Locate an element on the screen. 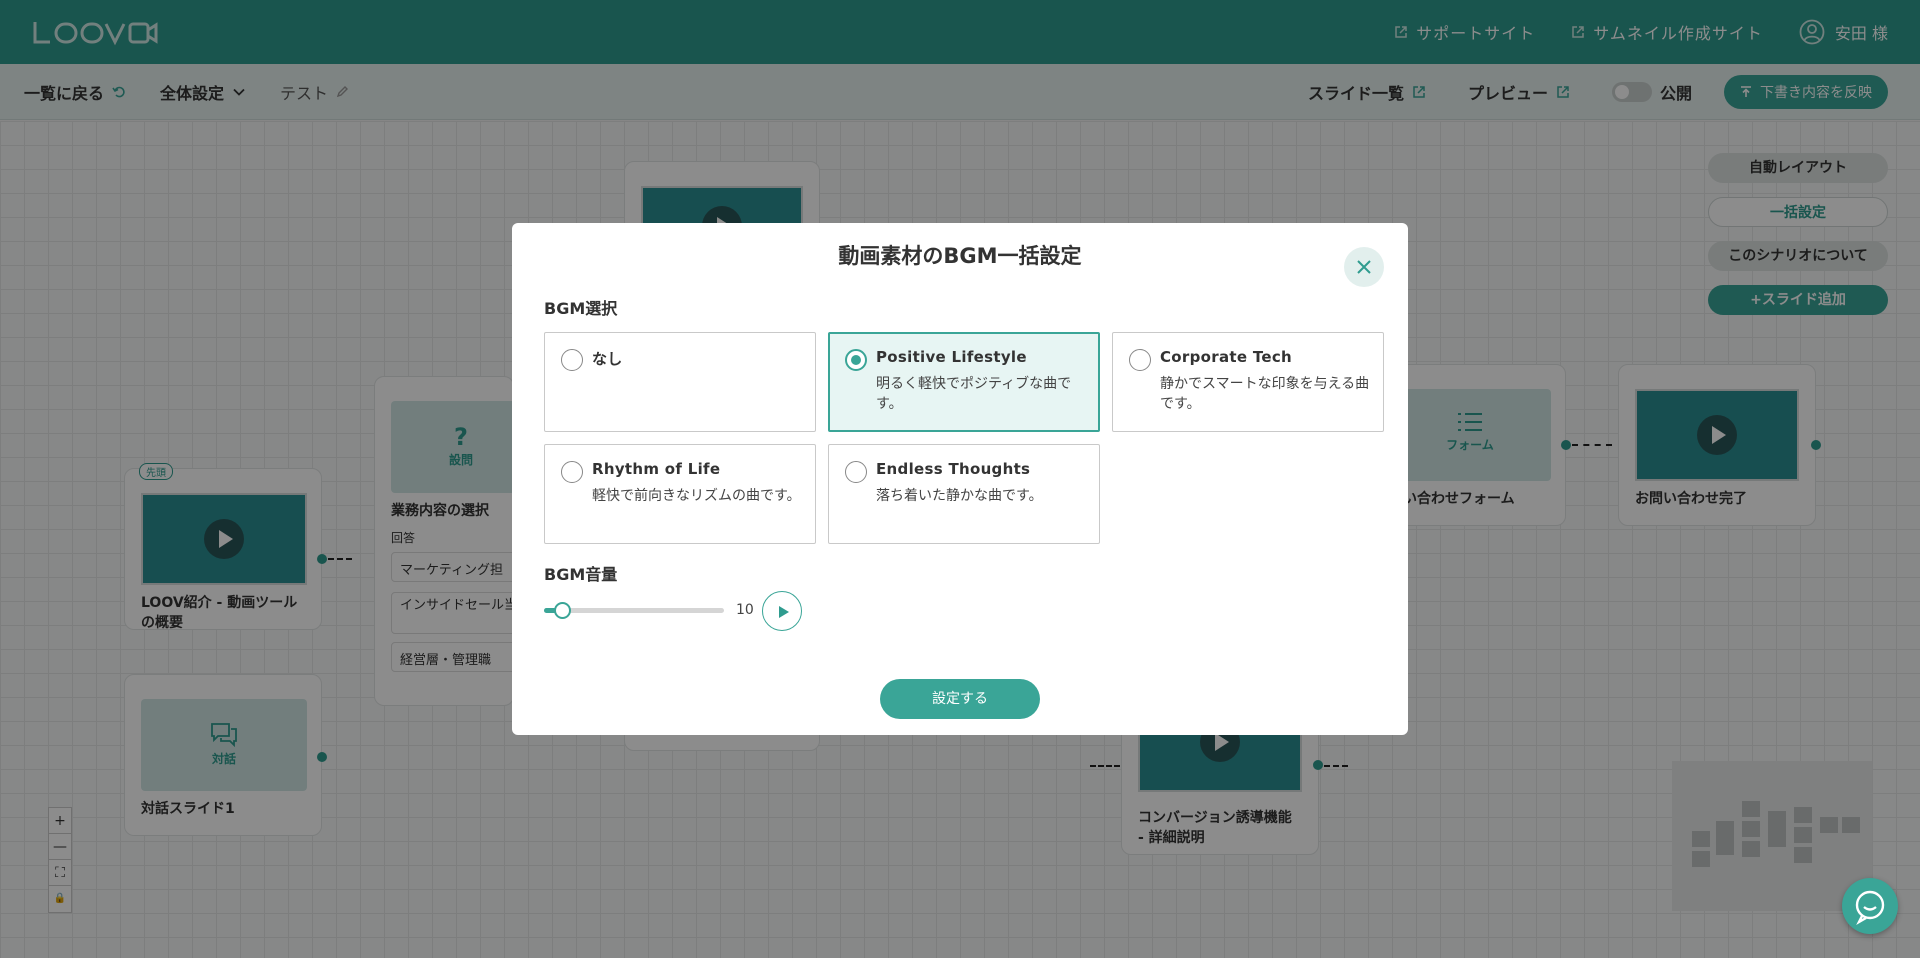 The image size is (1920, 958). bgm-option-desc: 明るく軽快でポジティブな曲です。 is located at coordinates (974, 394).